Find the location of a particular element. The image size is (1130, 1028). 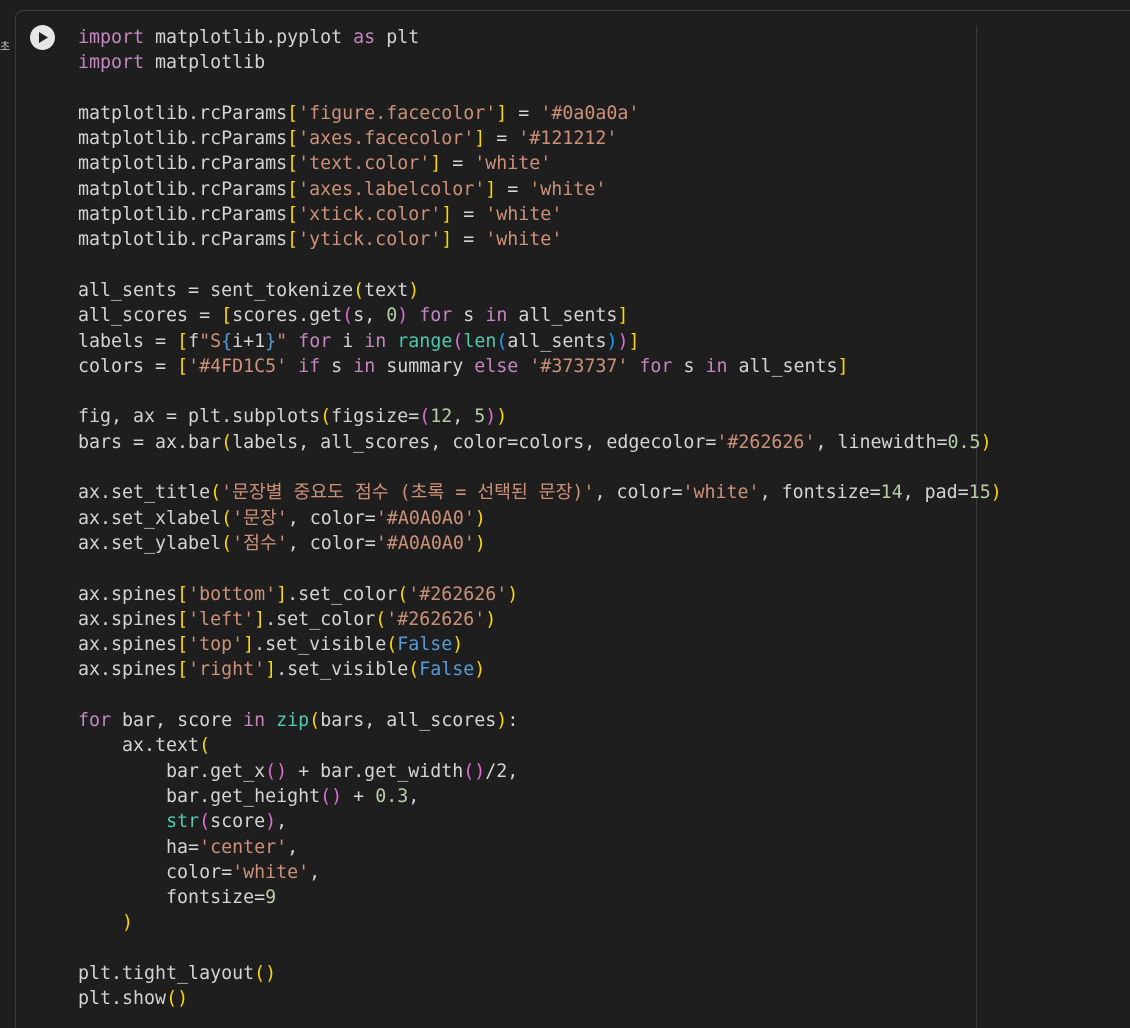

code-token: ha= is located at coordinates (139, 847).